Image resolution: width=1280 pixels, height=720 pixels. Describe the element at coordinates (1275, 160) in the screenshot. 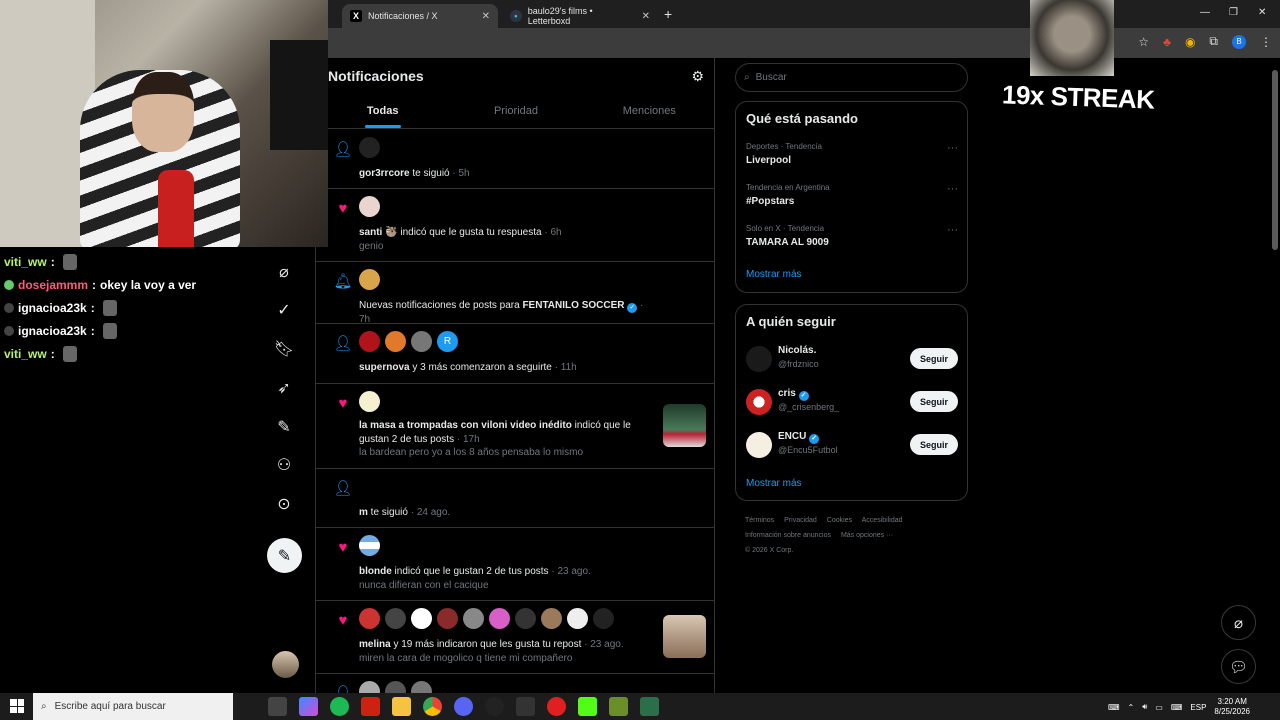

I see `scrollbar-thumb` at that location.